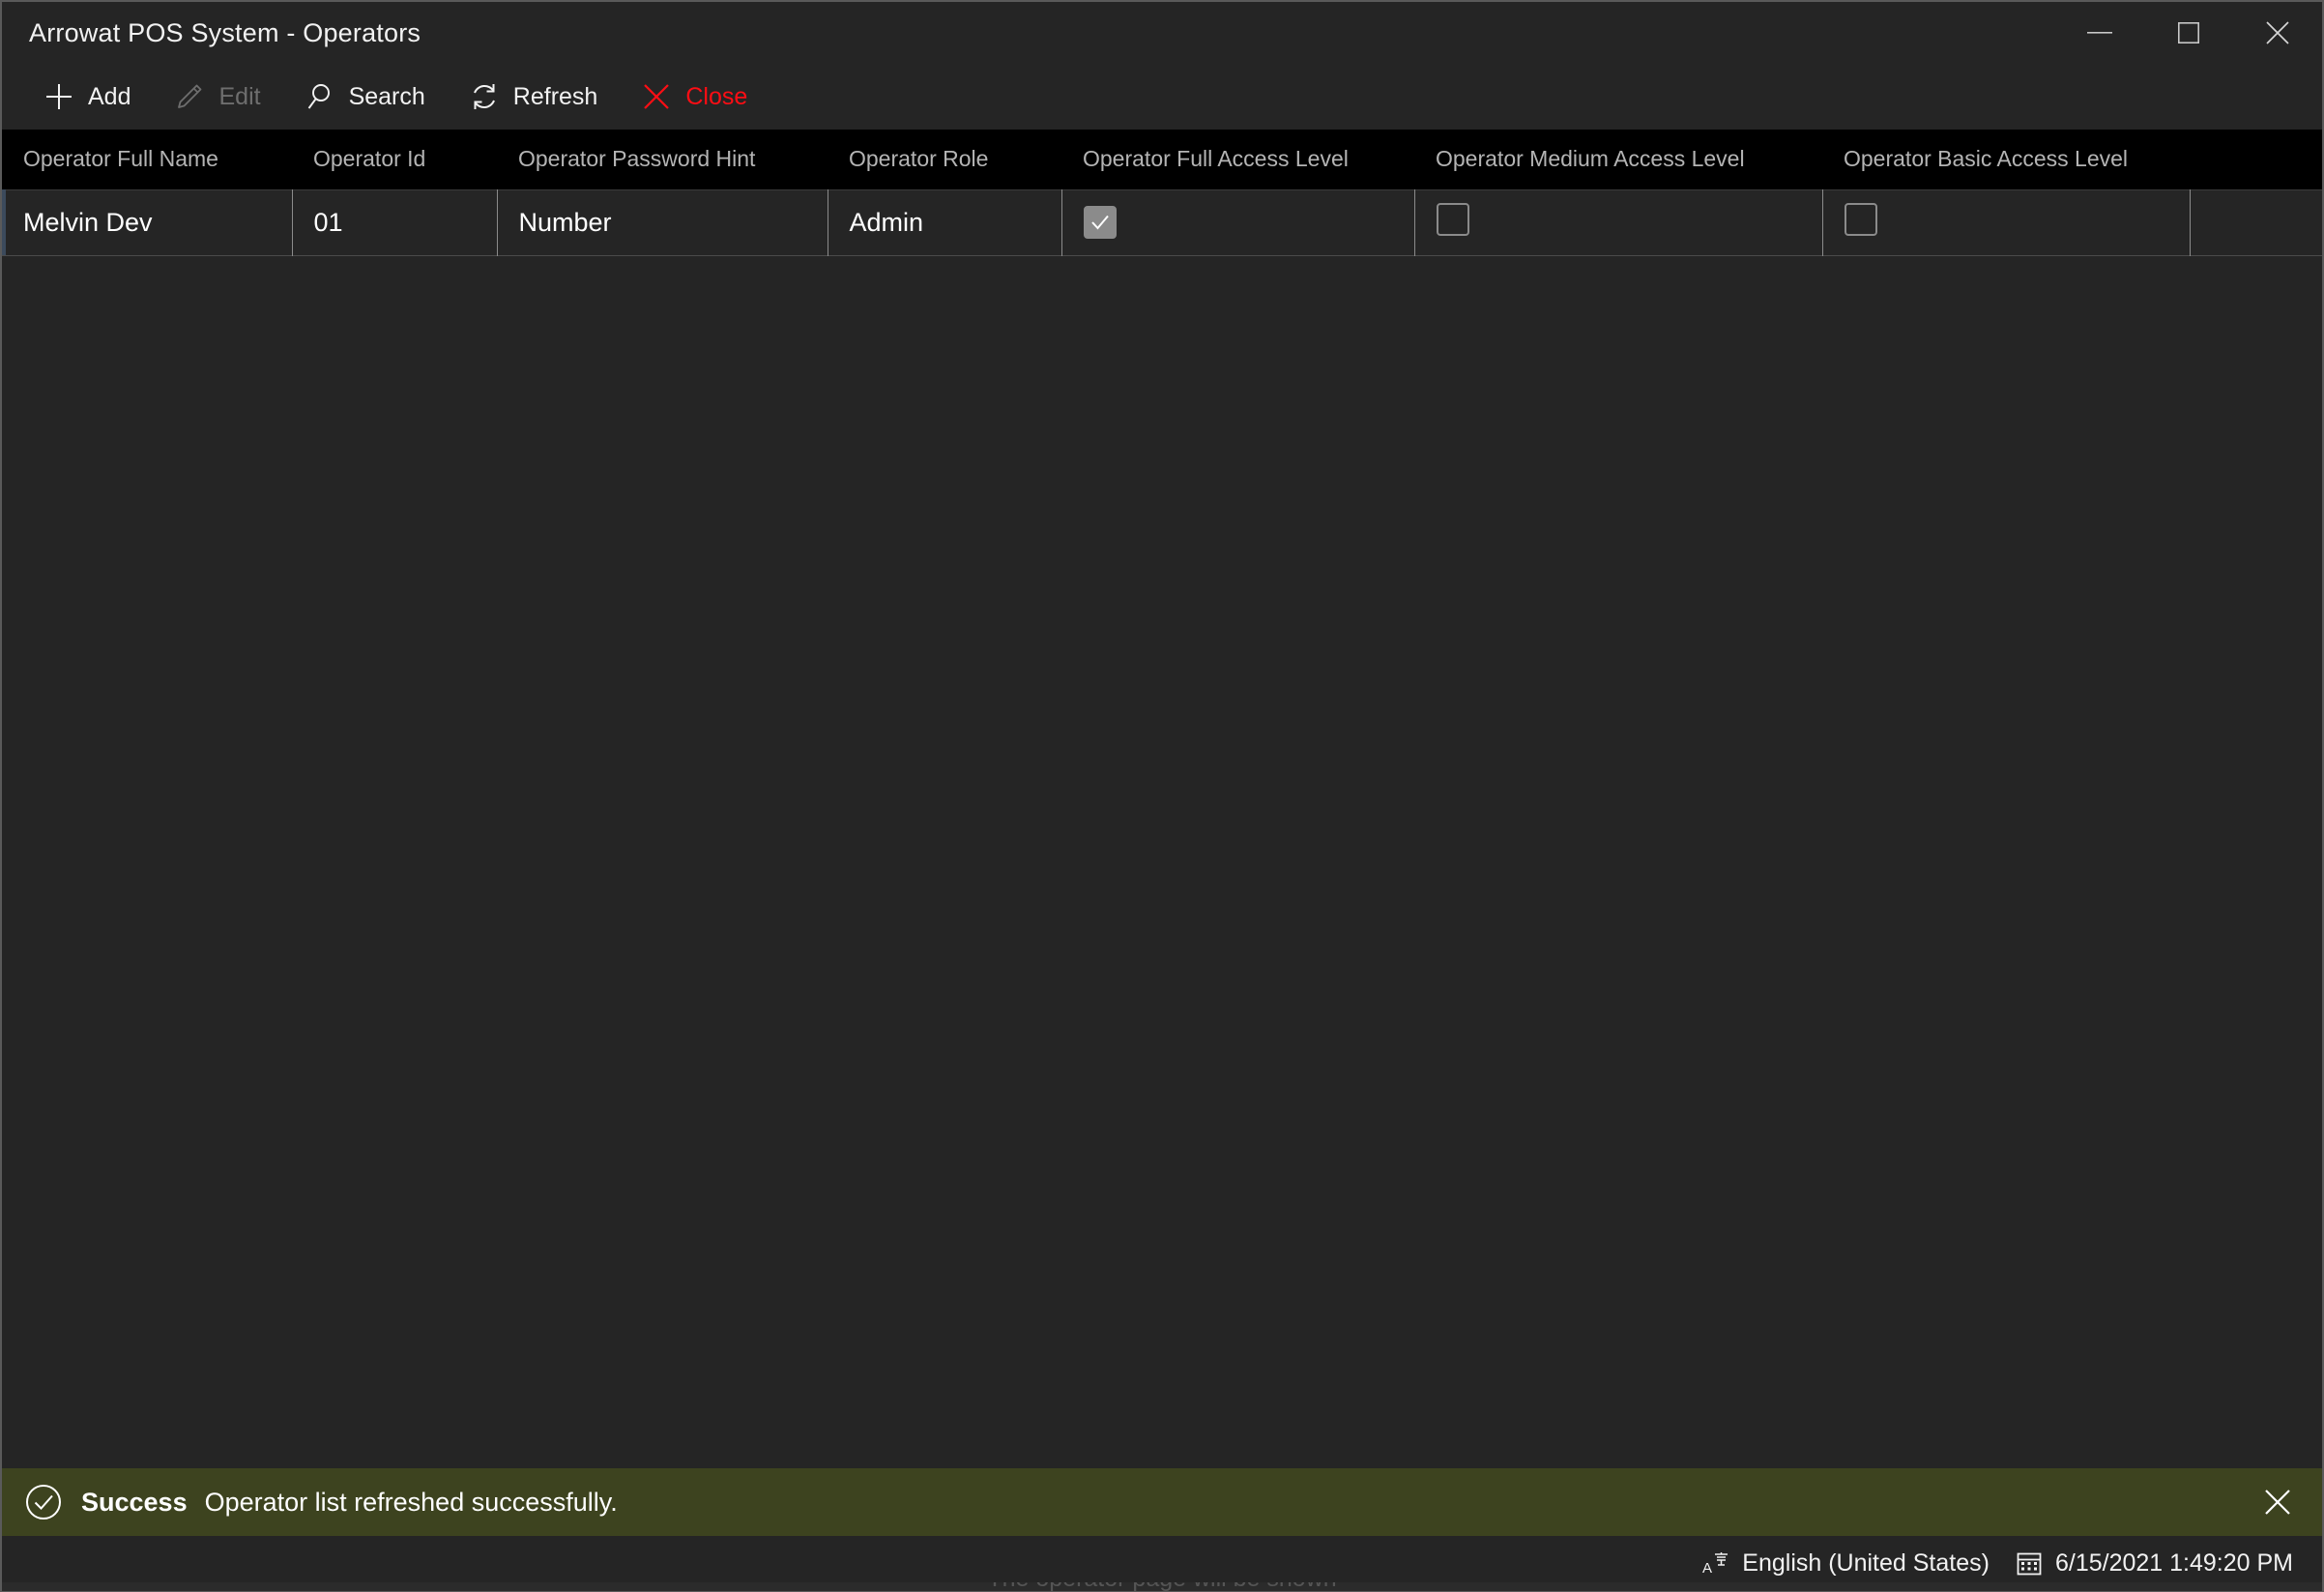 The height and width of the screenshot is (1592, 2324). I want to click on column-header-operator-full-name: Operator Full Name, so click(147, 160).